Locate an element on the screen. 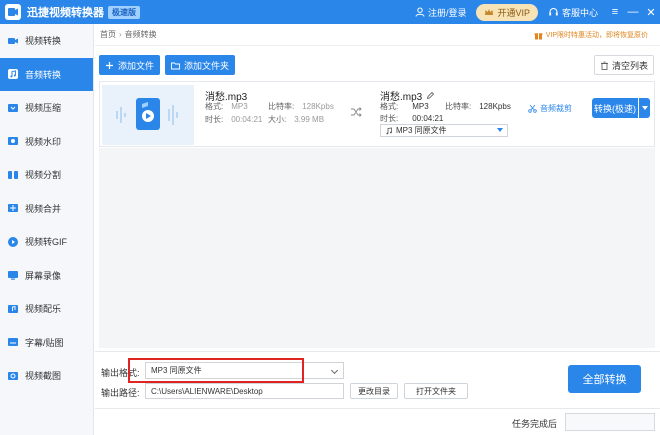 This screenshot has height=435, width=660. output-format: 格式: MP3 is located at coordinates (404, 106).